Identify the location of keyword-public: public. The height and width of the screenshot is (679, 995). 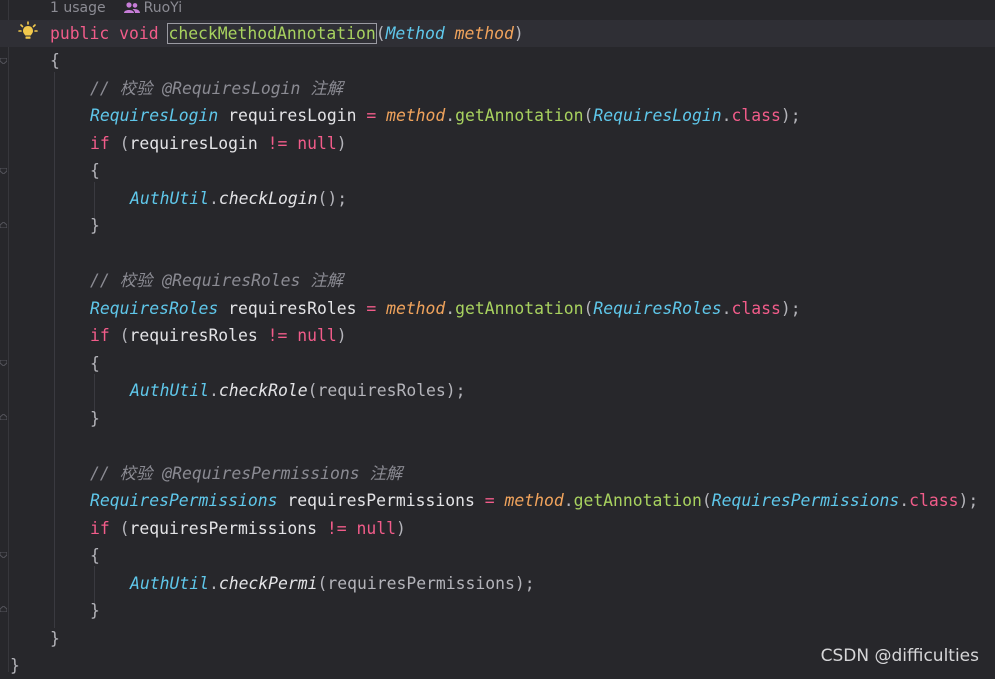
(80, 33).